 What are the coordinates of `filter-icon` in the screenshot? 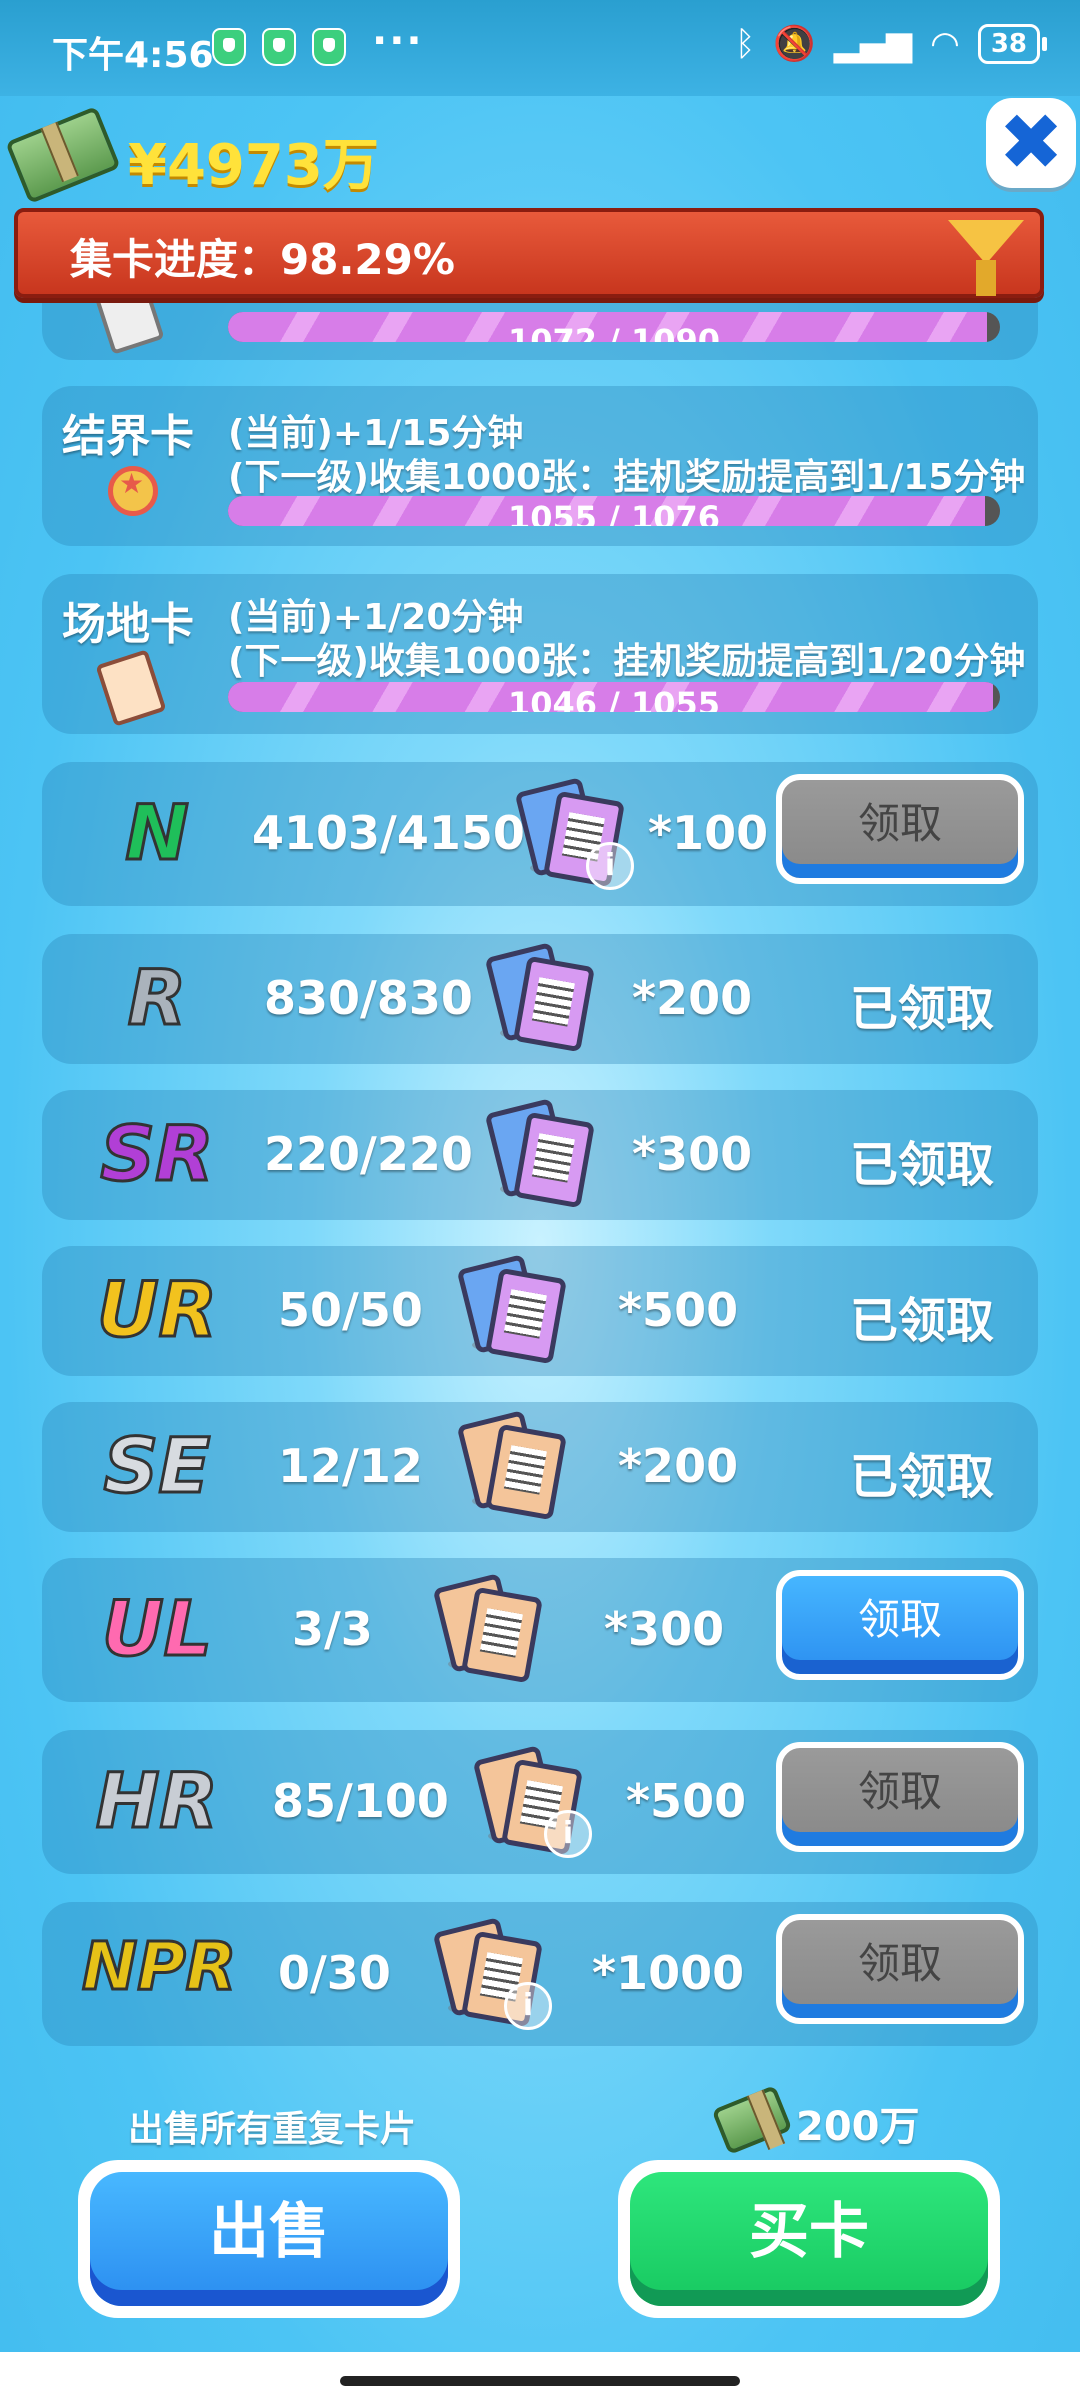 It's located at (986, 258).